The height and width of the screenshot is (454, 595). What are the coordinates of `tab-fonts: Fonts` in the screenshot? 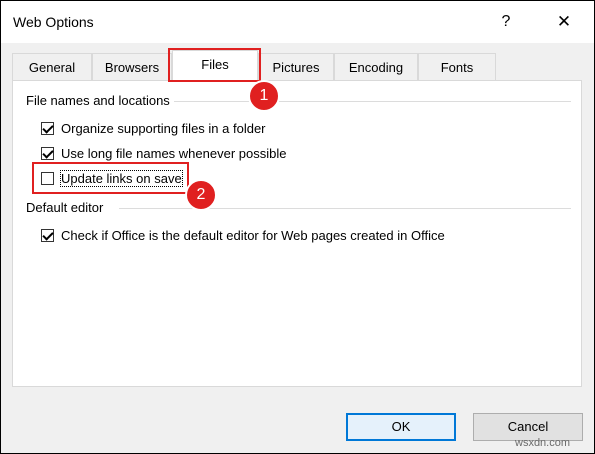 It's located at (457, 66).